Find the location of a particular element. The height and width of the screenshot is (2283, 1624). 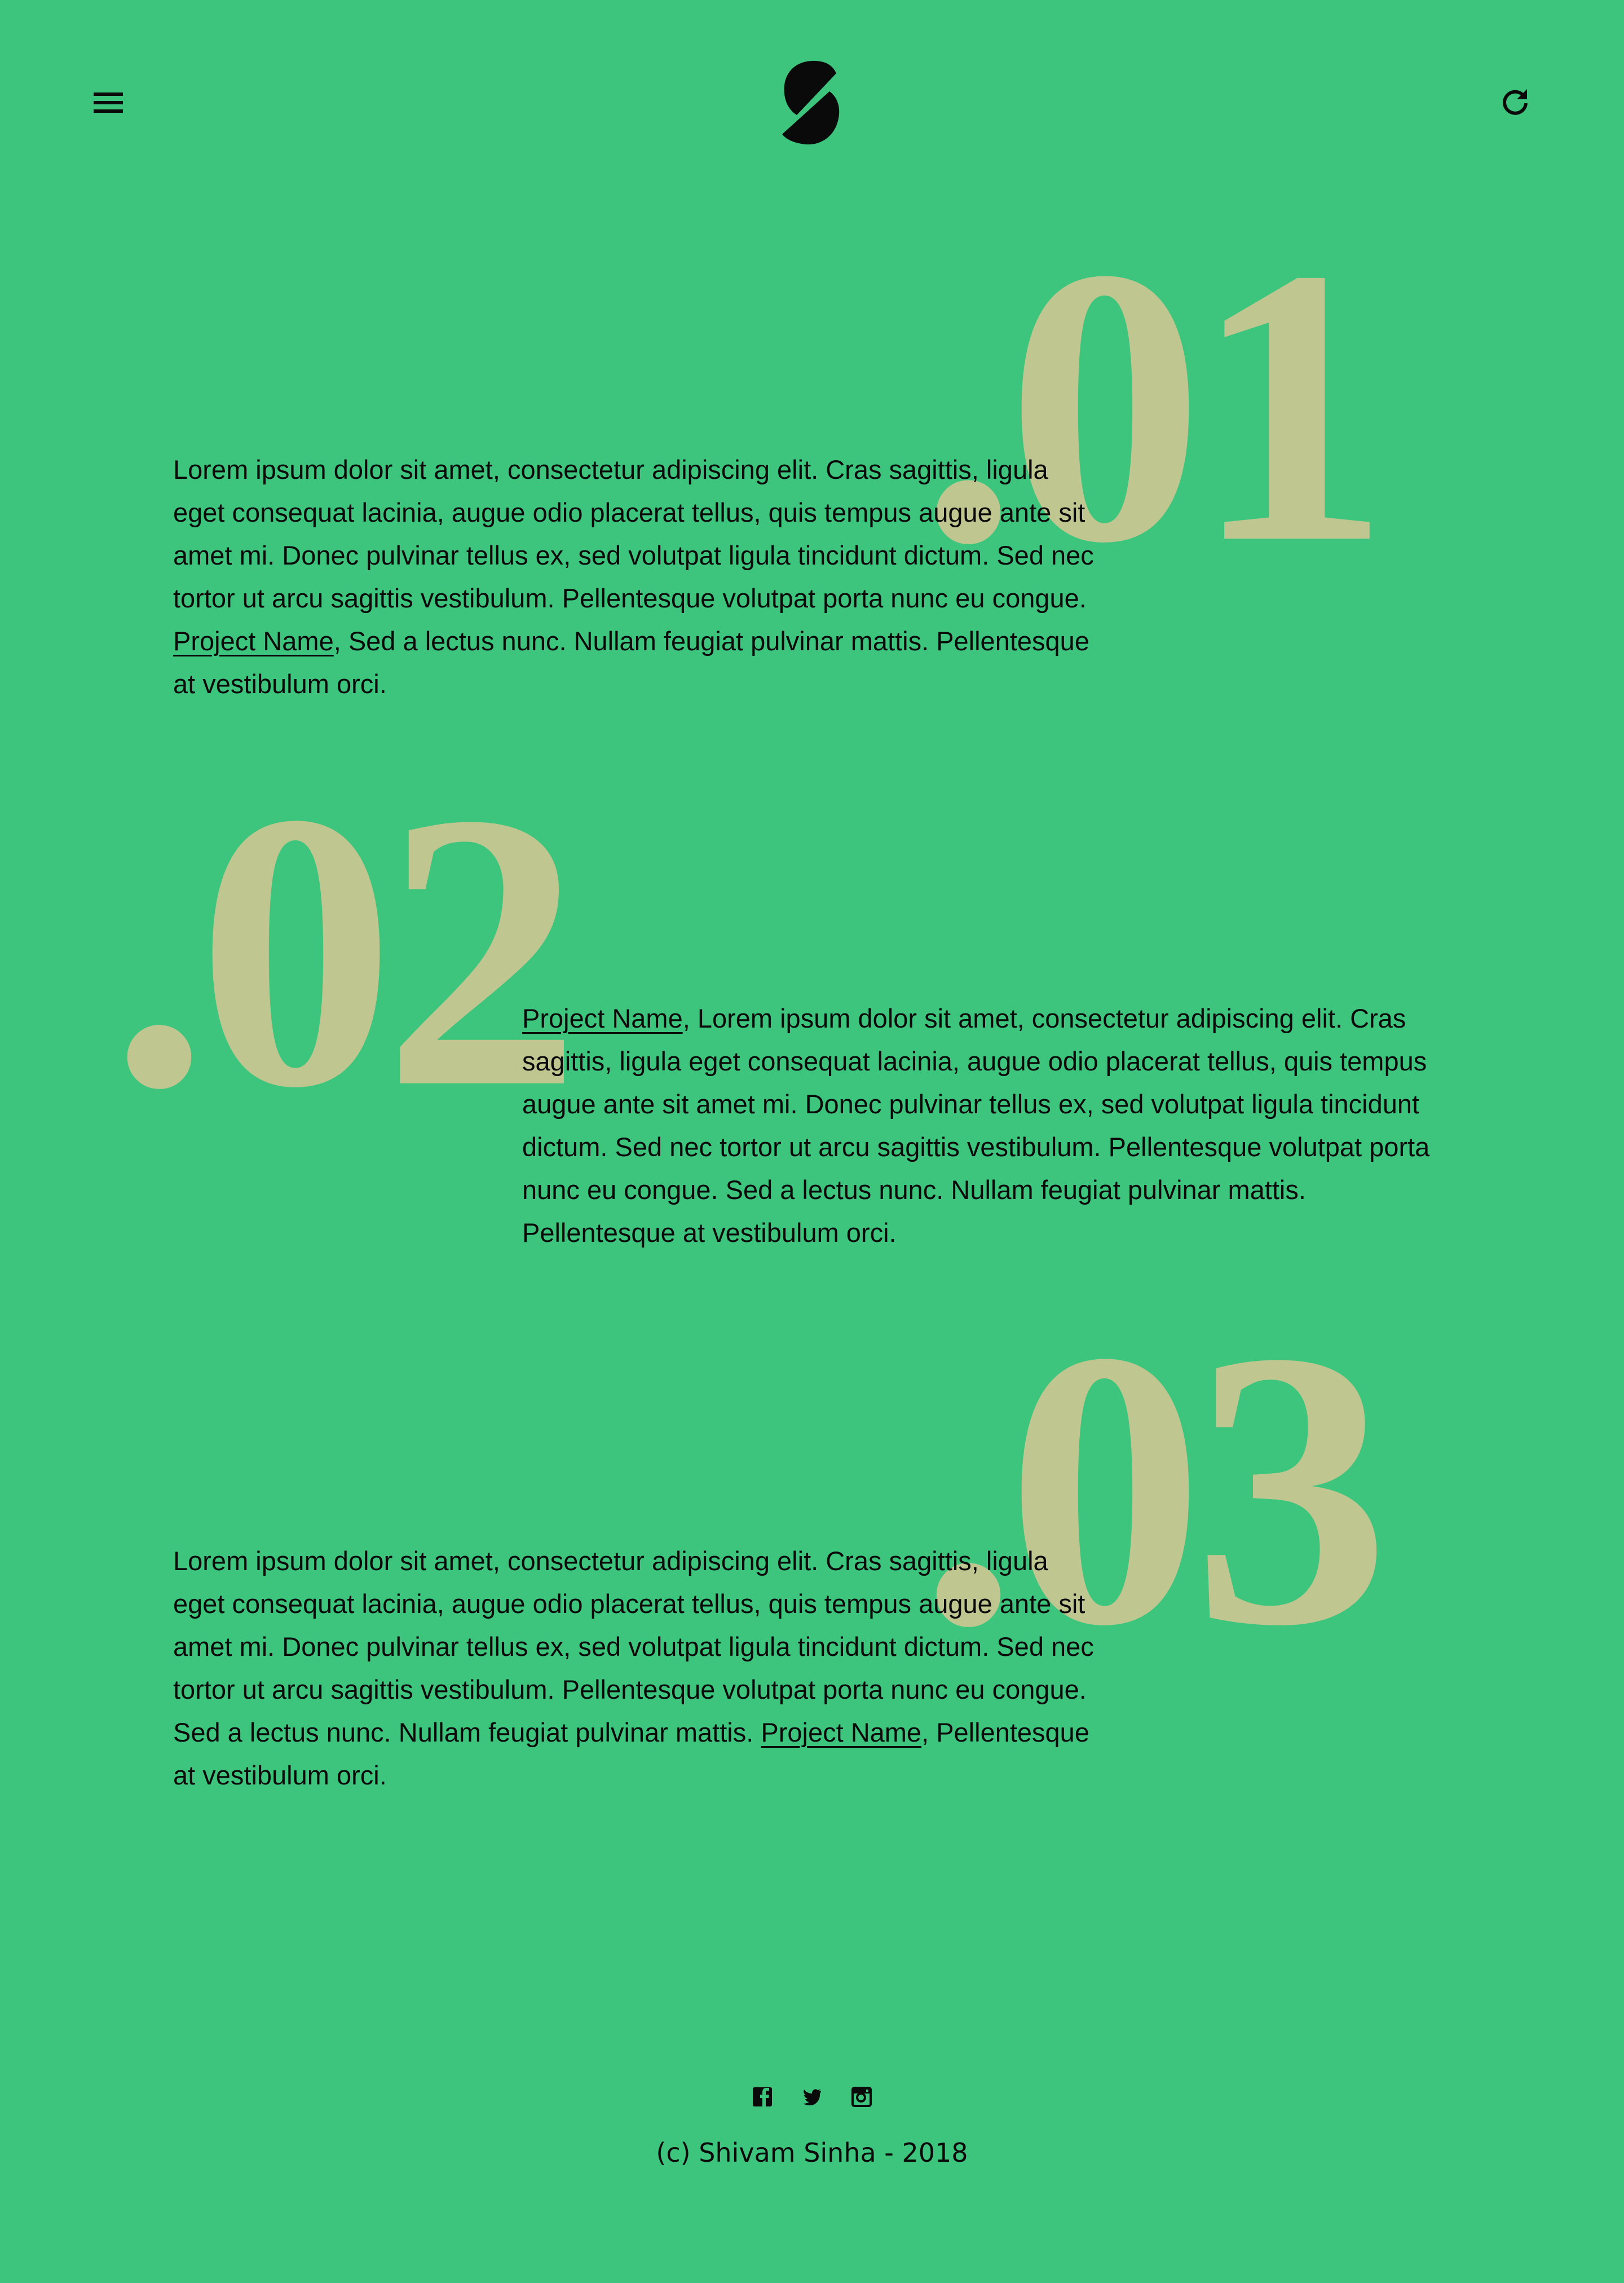

instagram-icon is located at coordinates (861, 2099).